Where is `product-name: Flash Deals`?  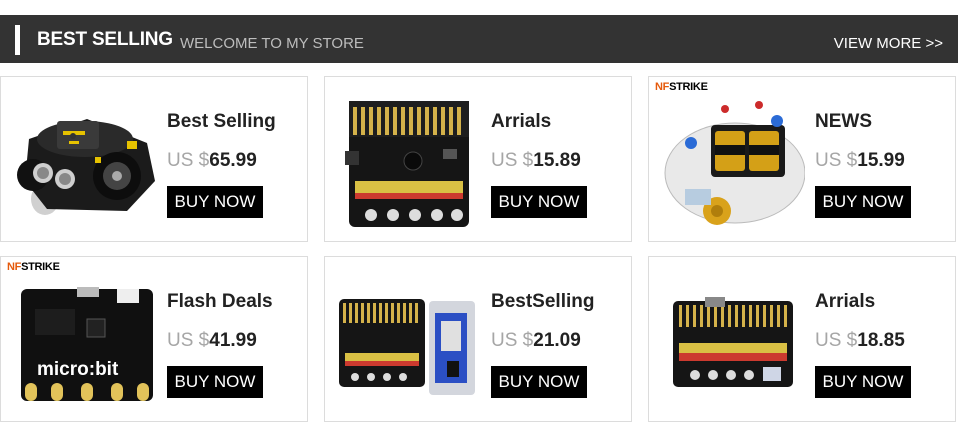 product-name: Flash Deals is located at coordinates (220, 302).